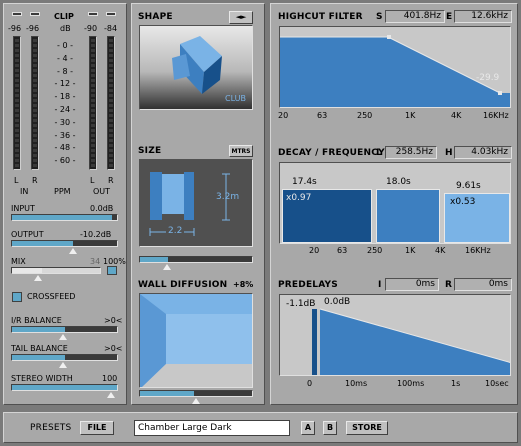 This screenshot has height=446, width=521. Describe the element at coordinates (65, 135) in the screenshot. I see `meter-scale-label: - 36 -` at that location.